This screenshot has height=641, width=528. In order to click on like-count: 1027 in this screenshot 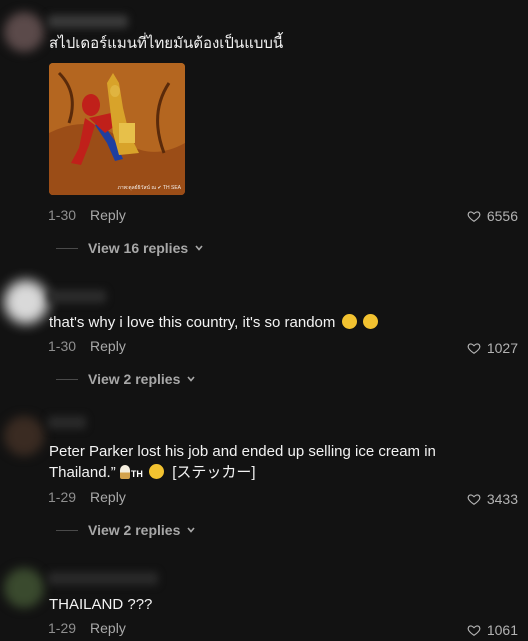, I will do `click(502, 348)`.